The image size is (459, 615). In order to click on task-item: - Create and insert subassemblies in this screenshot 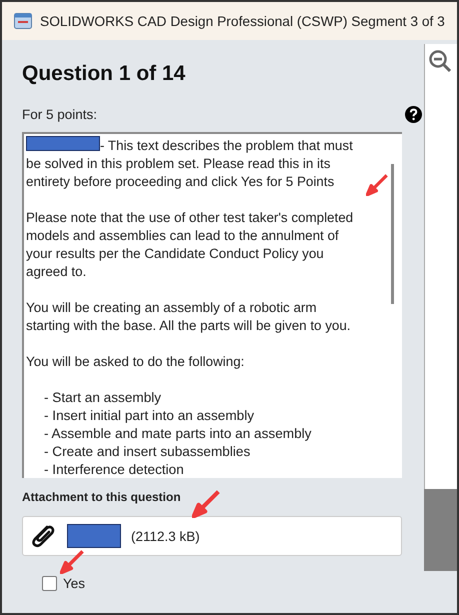, I will do `click(148, 452)`.